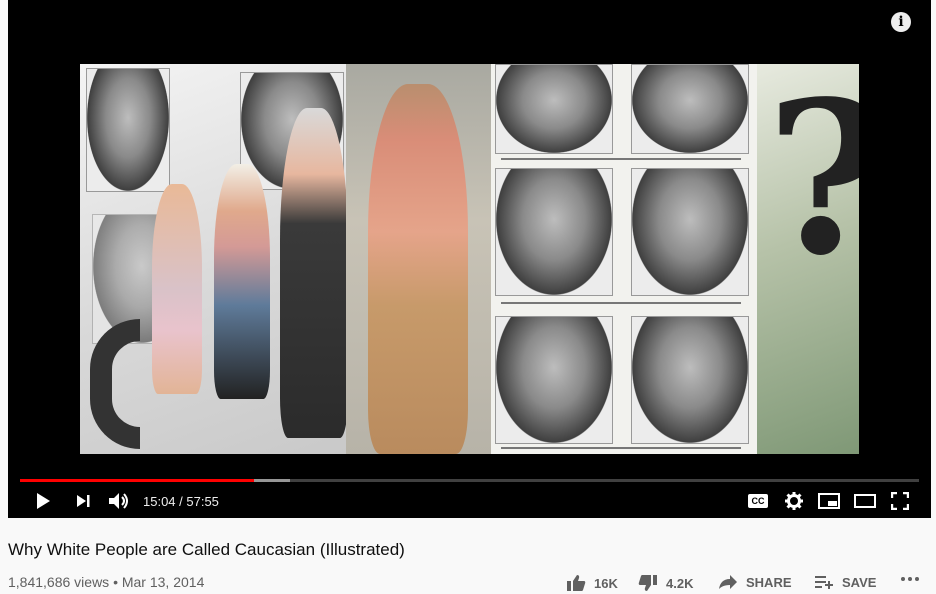 This screenshot has height=594, width=936. I want to click on play-icon, so click(43, 501).